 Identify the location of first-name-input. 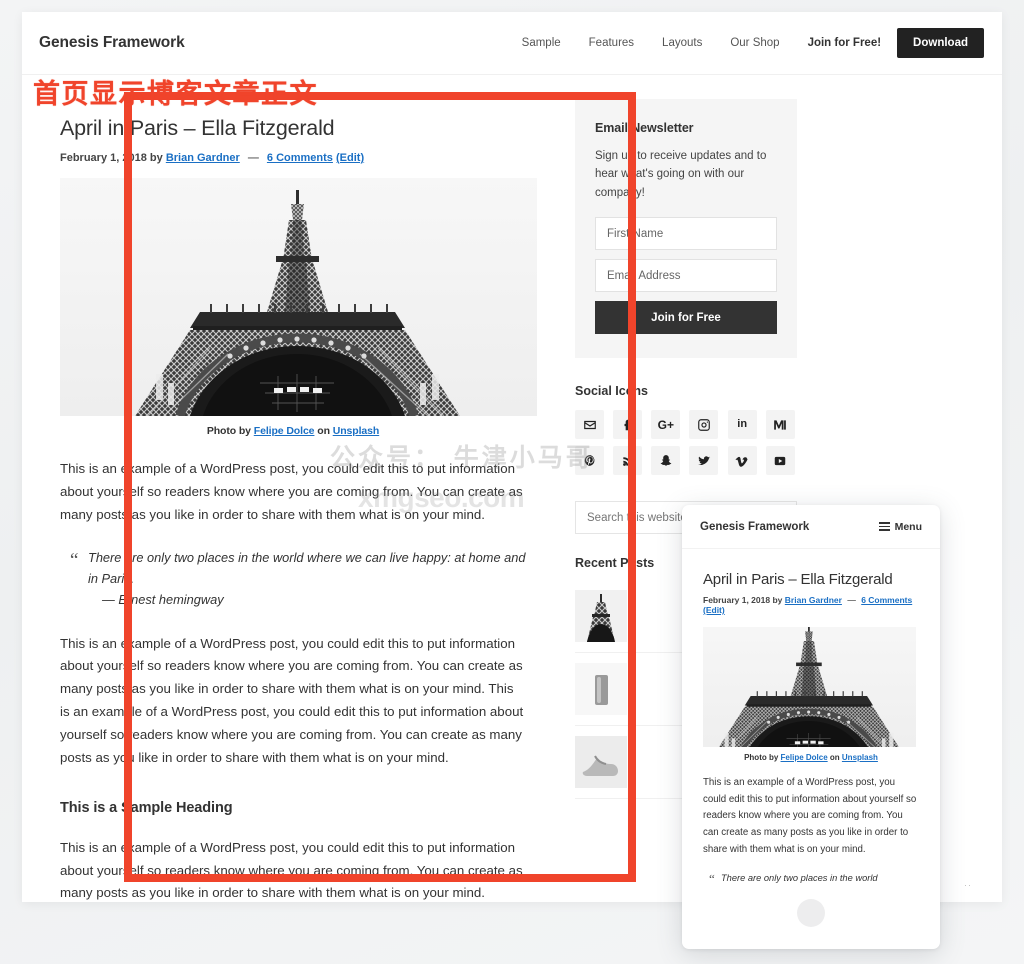
(686, 234).